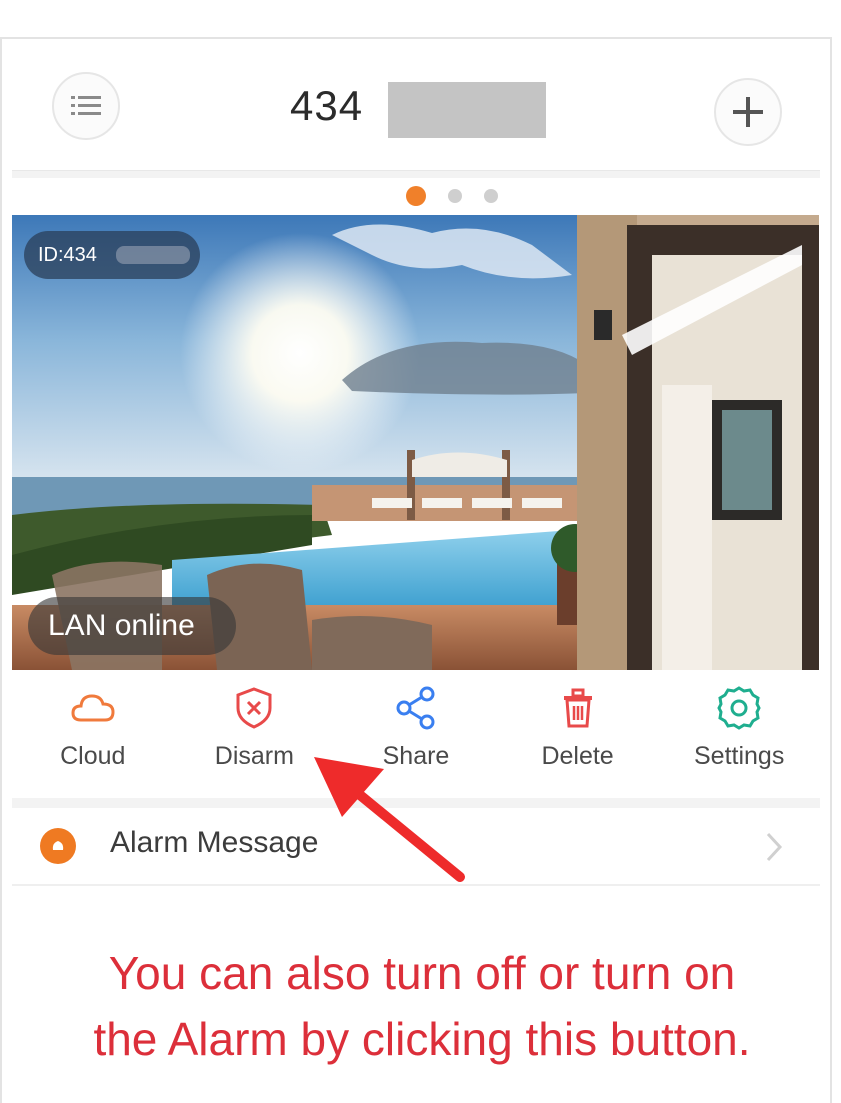 This screenshot has height=1103, width=841. I want to click on header-divider, so click(416, 174).